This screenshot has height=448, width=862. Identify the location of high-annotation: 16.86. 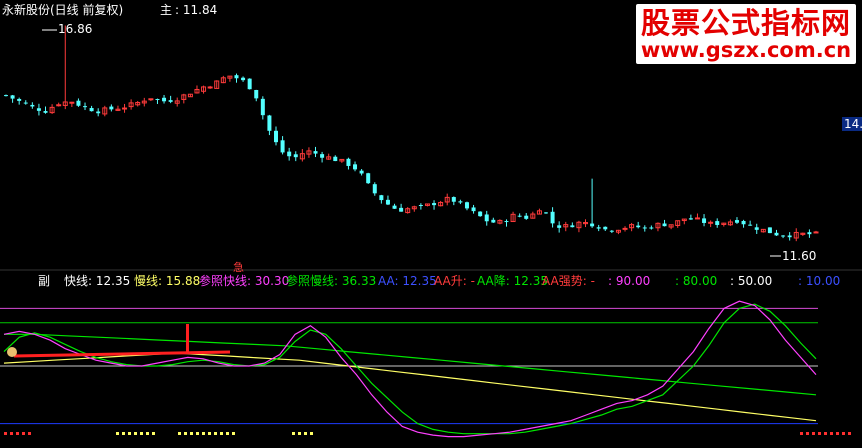
(75, 29).